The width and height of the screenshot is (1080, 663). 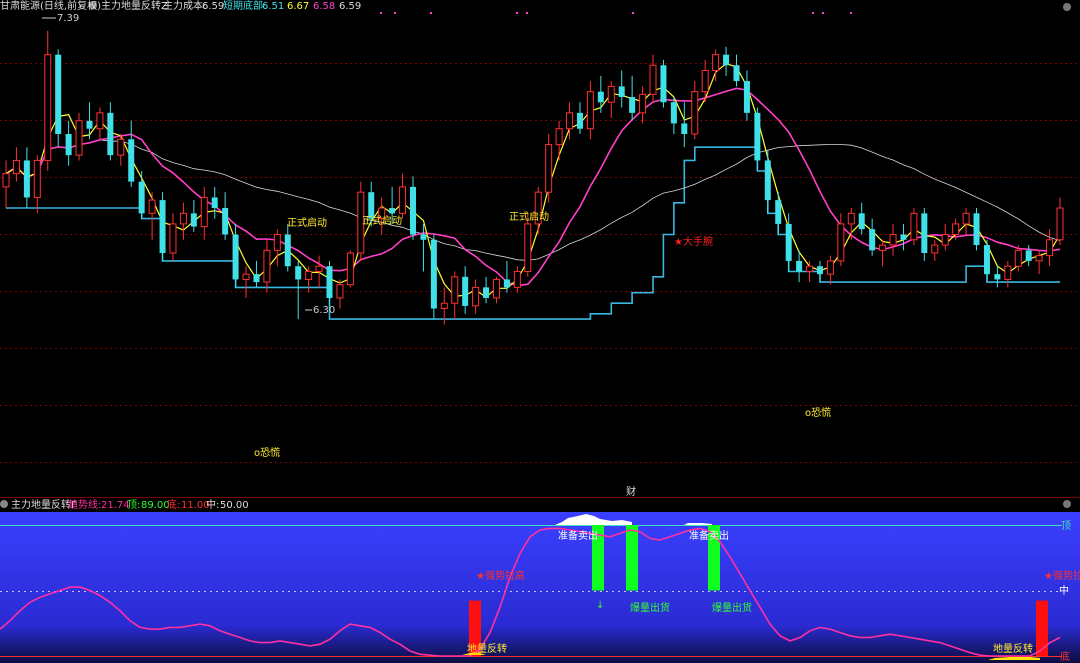 I want to click on reversal-label-1: 地量反转, so click(x=487, y=648).